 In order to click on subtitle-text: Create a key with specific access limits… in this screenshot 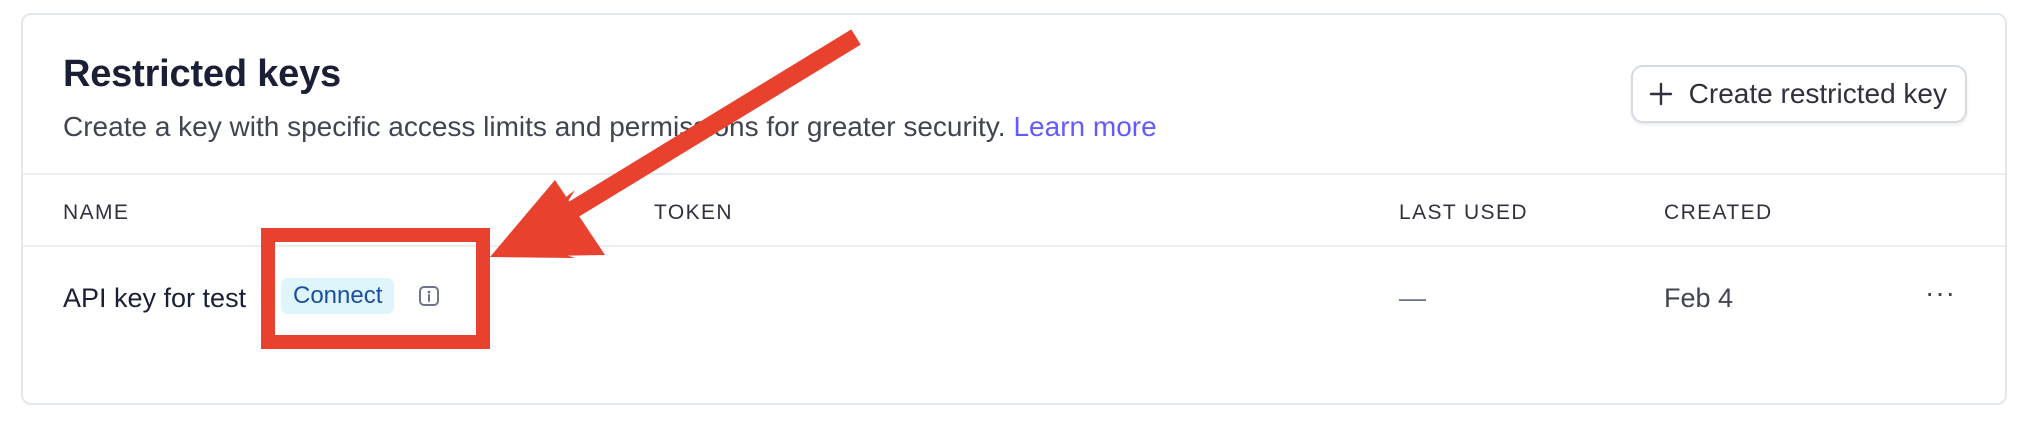, I will do `click(534, 126)`.